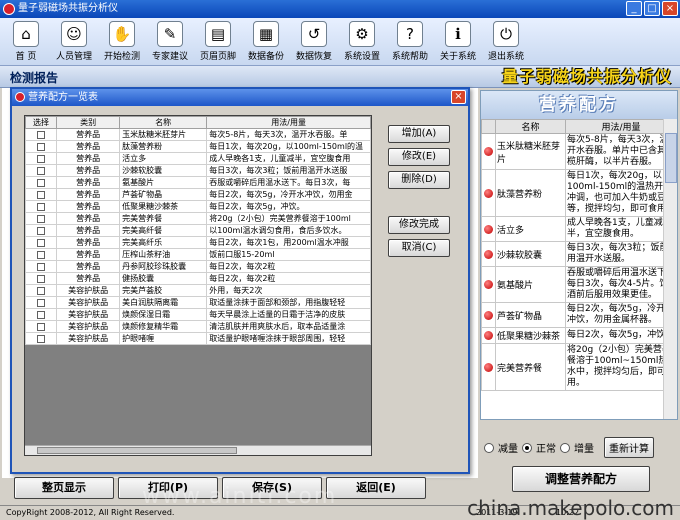 The height and width of the screenshot is (520, 680). I want to click on toolbar-header-footer-button: ▤ 页眉页脚, so click(218, 41).